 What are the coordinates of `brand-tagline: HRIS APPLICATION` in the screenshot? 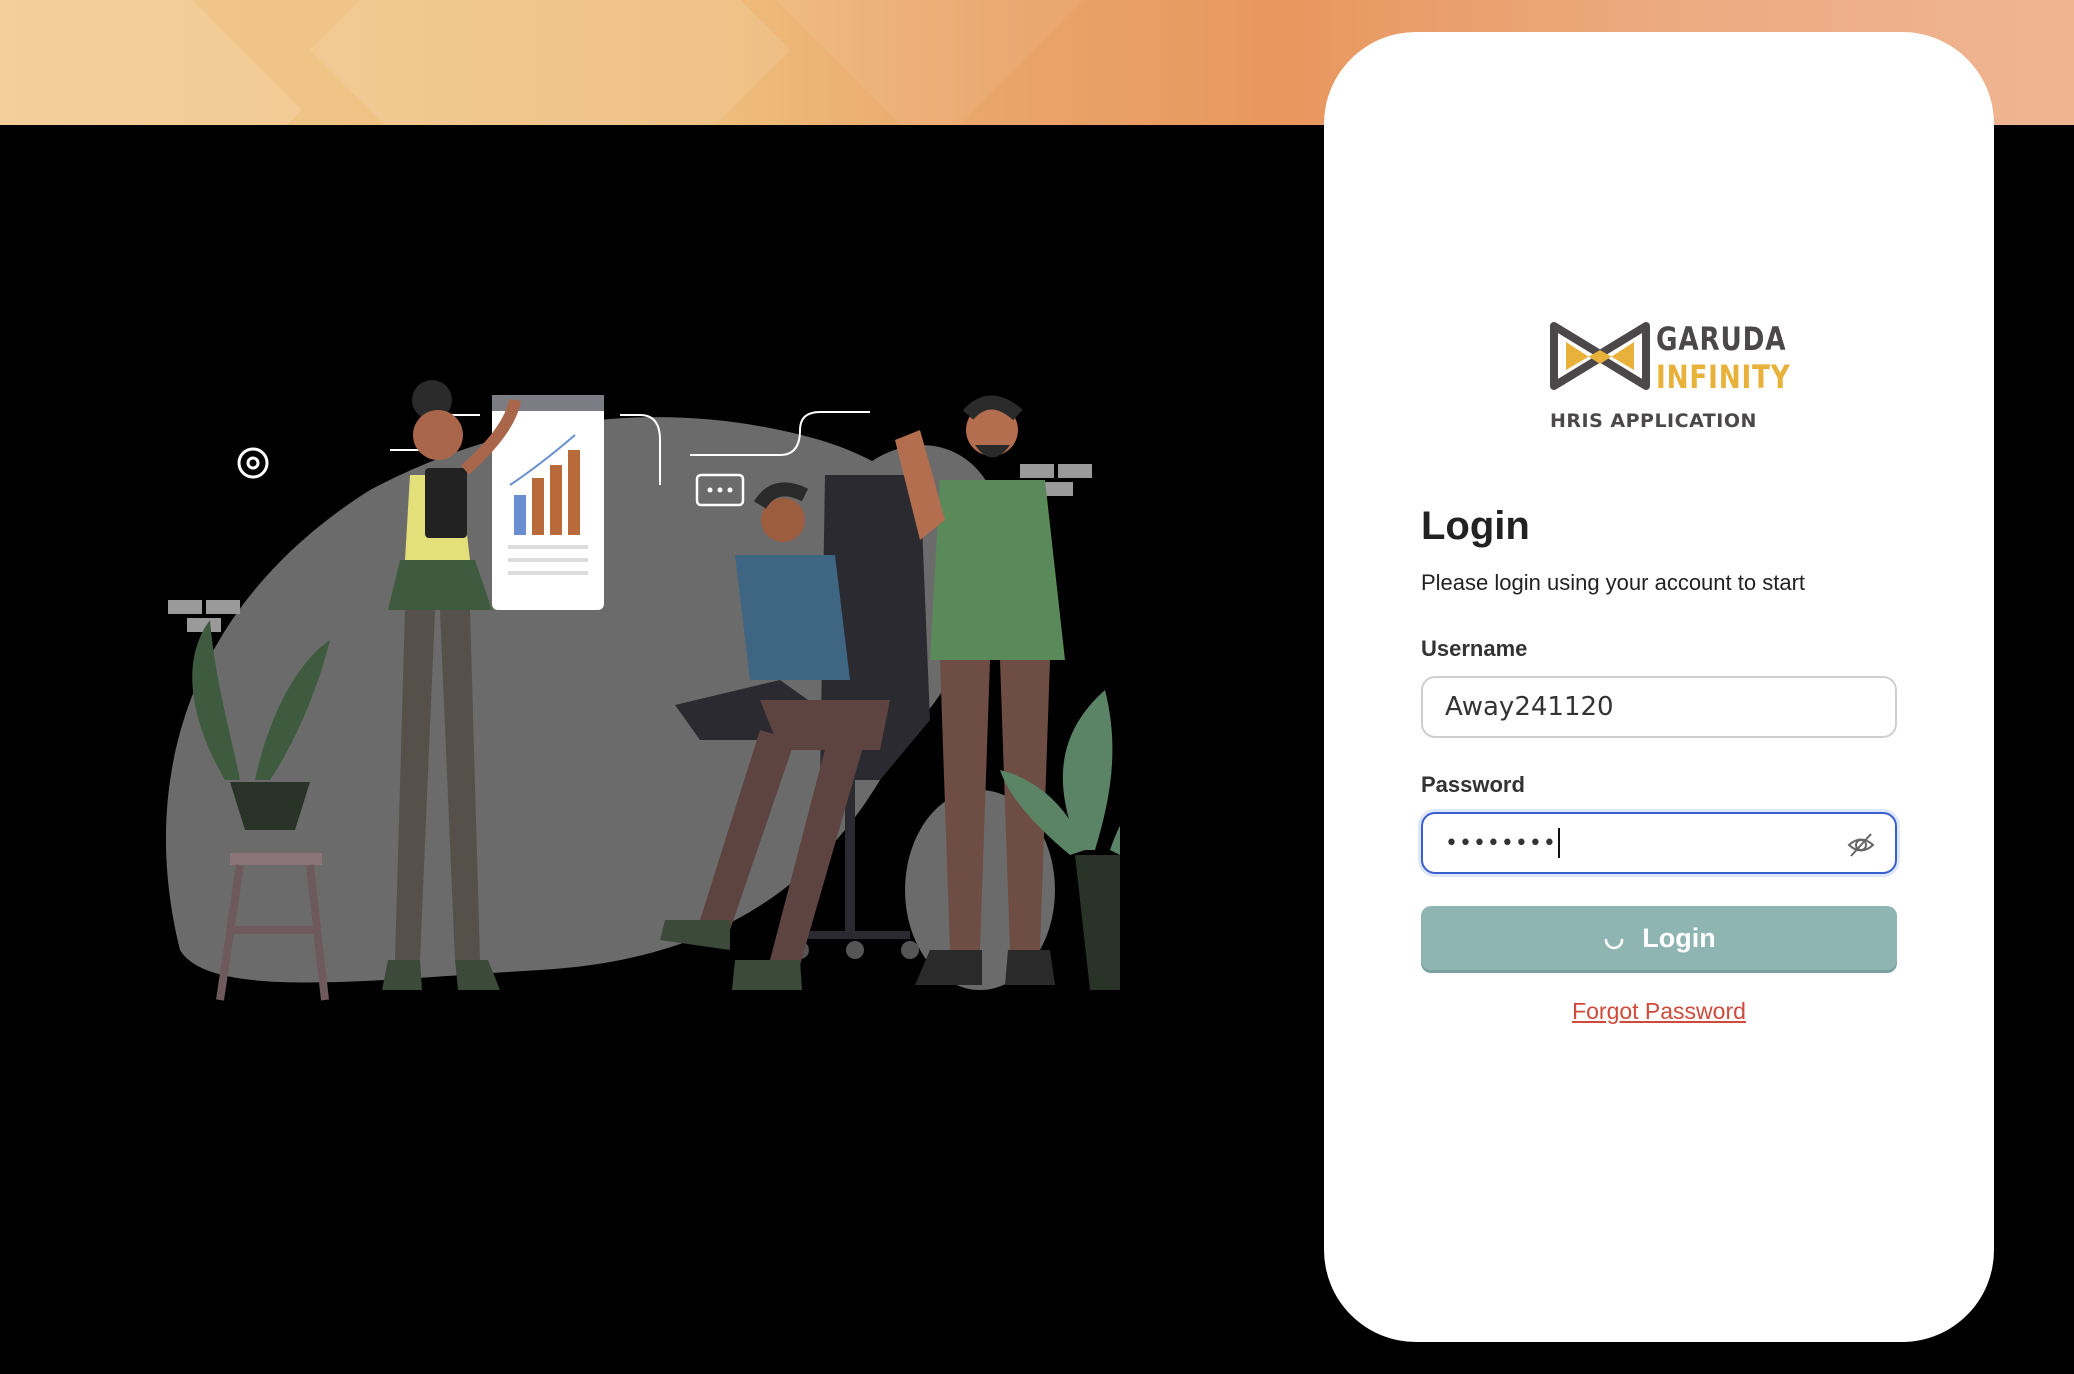 It's located at (1653, 421).